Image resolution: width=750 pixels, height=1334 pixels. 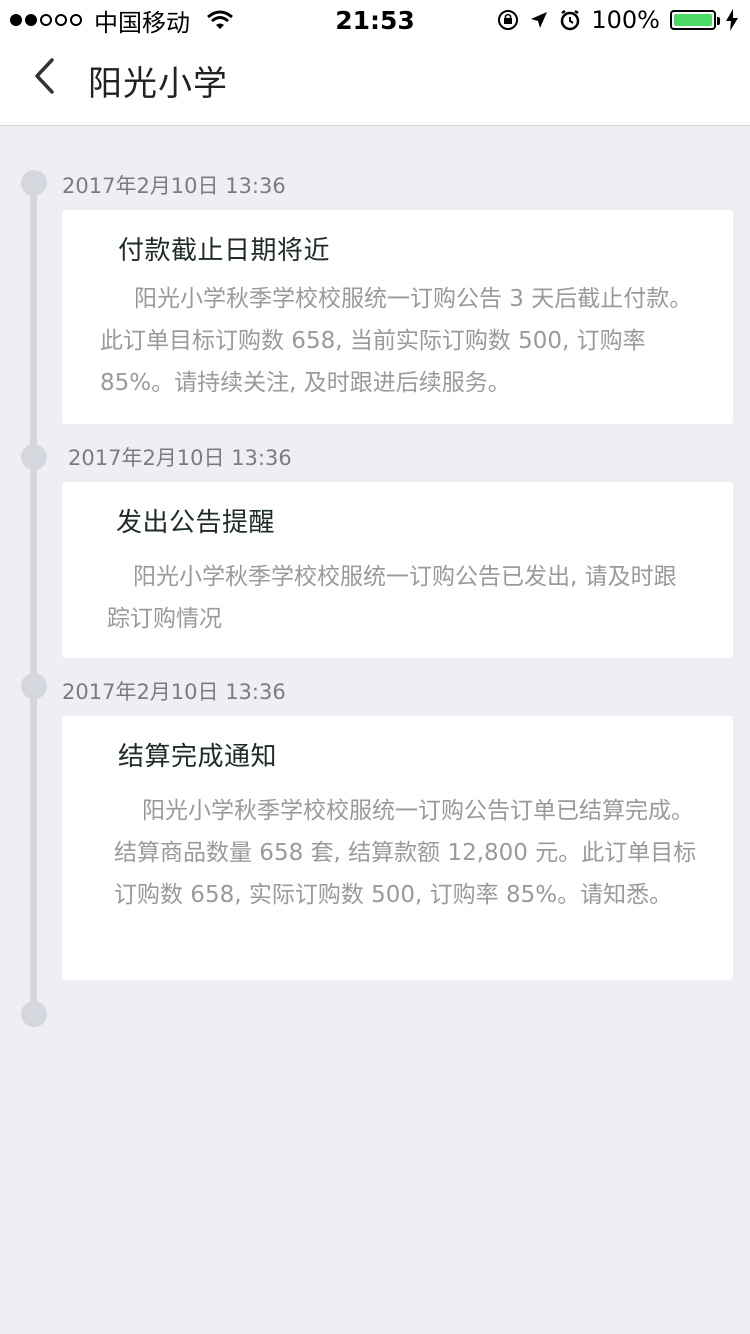 I want to click on notification-card: 发出公告提醒 阳光小学秋季学校校服统一订购公告已发出, 请及时跟踪订购情况, so click(x=397, y=570).